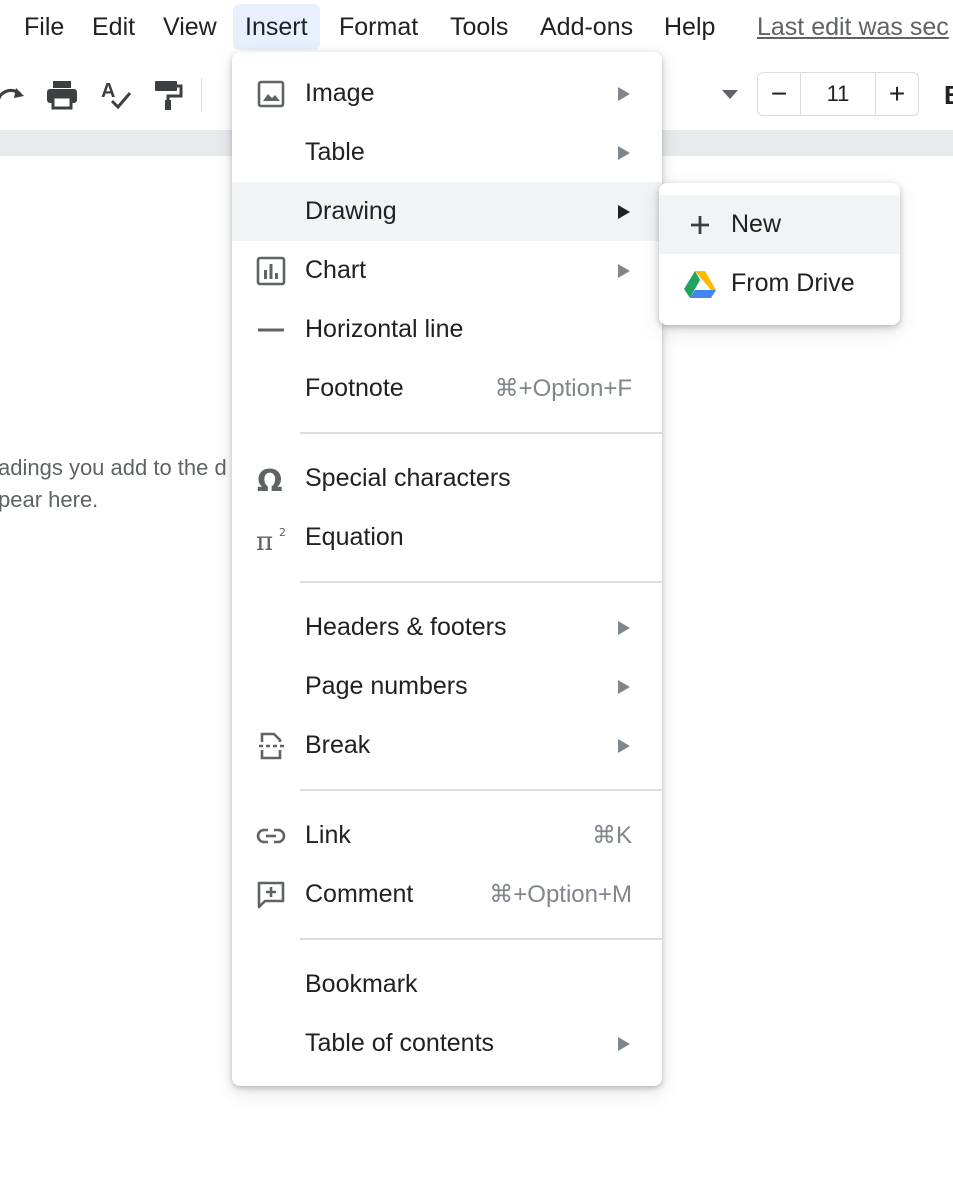  Describe the element at coordinates (276, 27) in the screenshot. I see `menu-insert: Insert` at that location.